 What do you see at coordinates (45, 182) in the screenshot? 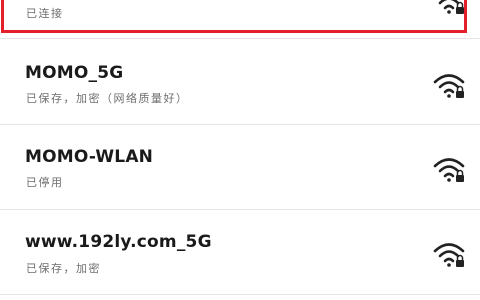
I see `network-status: 已停用` at bounding box center [45, 182].